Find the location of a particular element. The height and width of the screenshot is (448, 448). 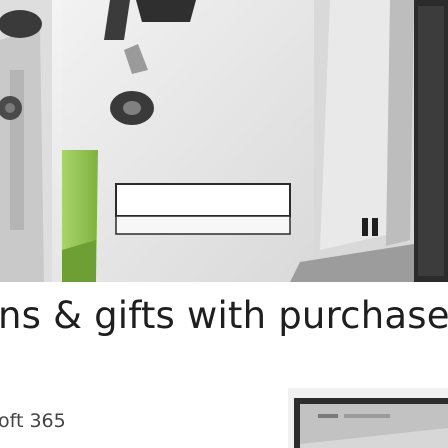

promo-headline: ns & gifts with purchase is located at coordinates (224, 315).